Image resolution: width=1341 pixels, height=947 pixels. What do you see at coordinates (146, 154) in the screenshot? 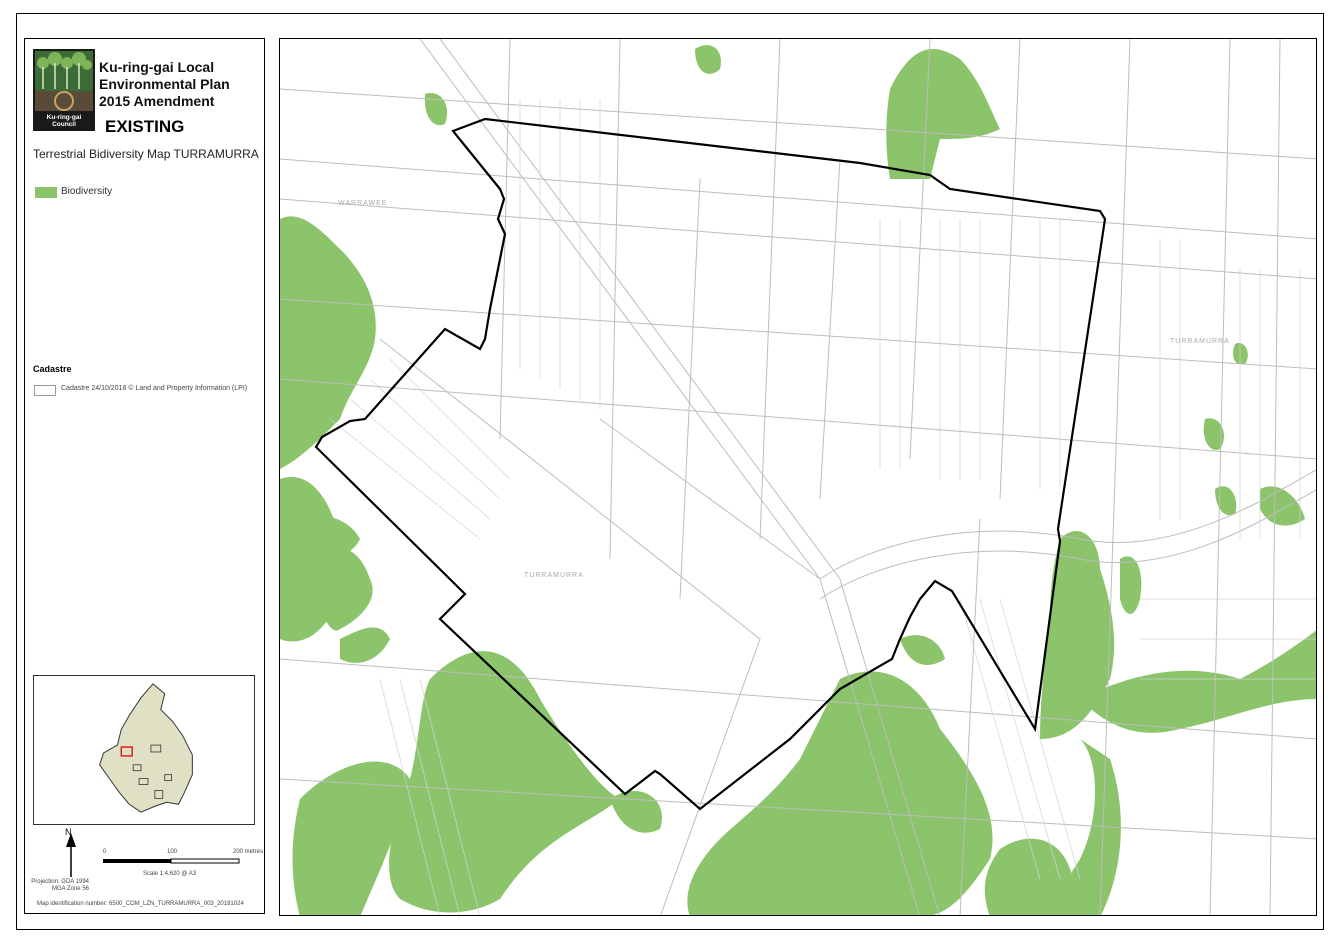
I see `map-subtitle: Terrestrial Bidiversity Map TURRAMURRA` at bounding box center [146, 154].